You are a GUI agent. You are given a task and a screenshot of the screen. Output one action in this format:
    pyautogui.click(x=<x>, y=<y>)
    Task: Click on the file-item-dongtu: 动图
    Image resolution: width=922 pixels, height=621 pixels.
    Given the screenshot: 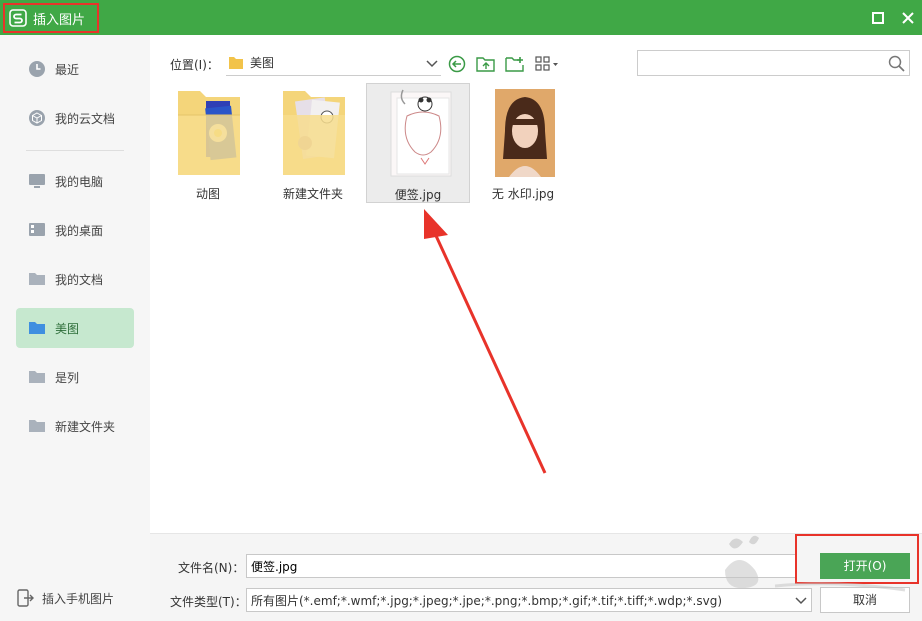 What is the action you would take?
    pyautogui.click(x=208, y=143)
    